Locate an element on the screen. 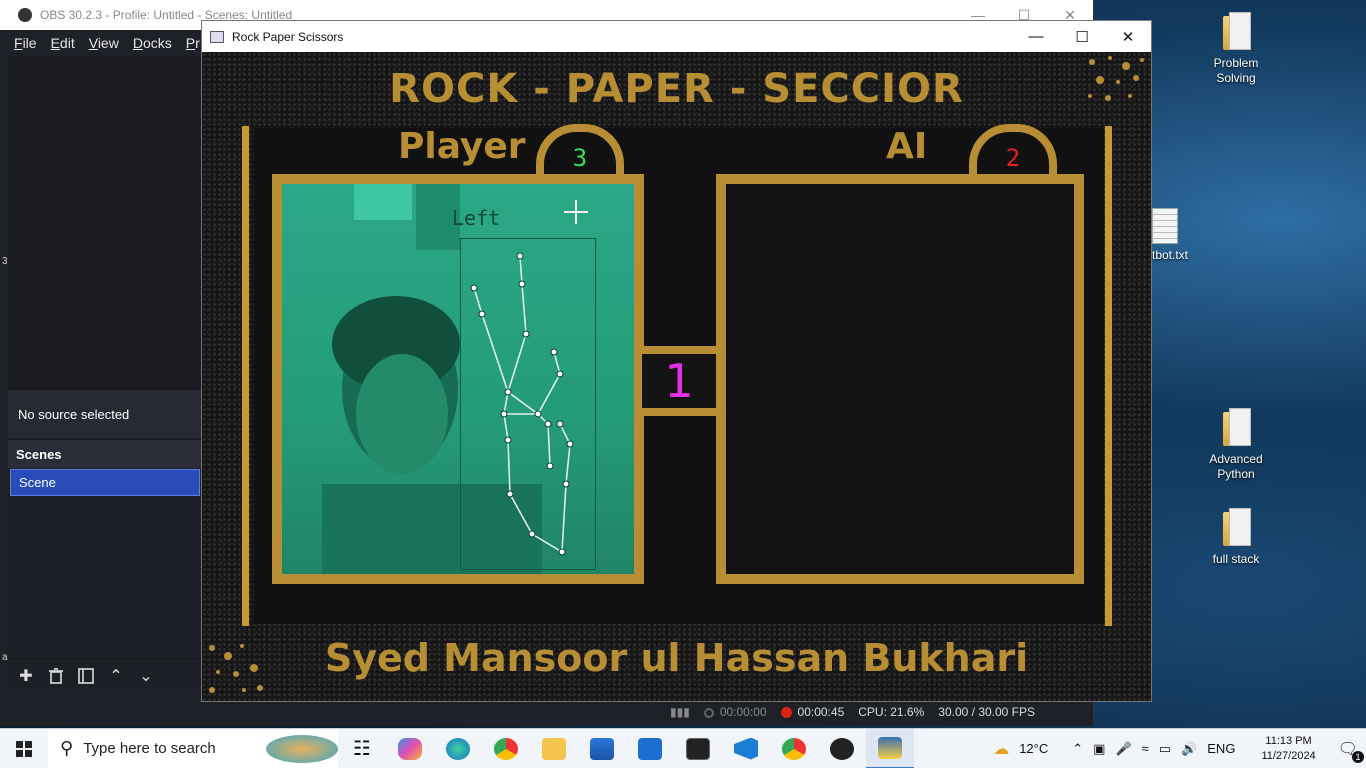 The width and height of the screenshot is (1366, 768). signal-bars-icon: ▮▮▮ is located at coordinates (680, 712).